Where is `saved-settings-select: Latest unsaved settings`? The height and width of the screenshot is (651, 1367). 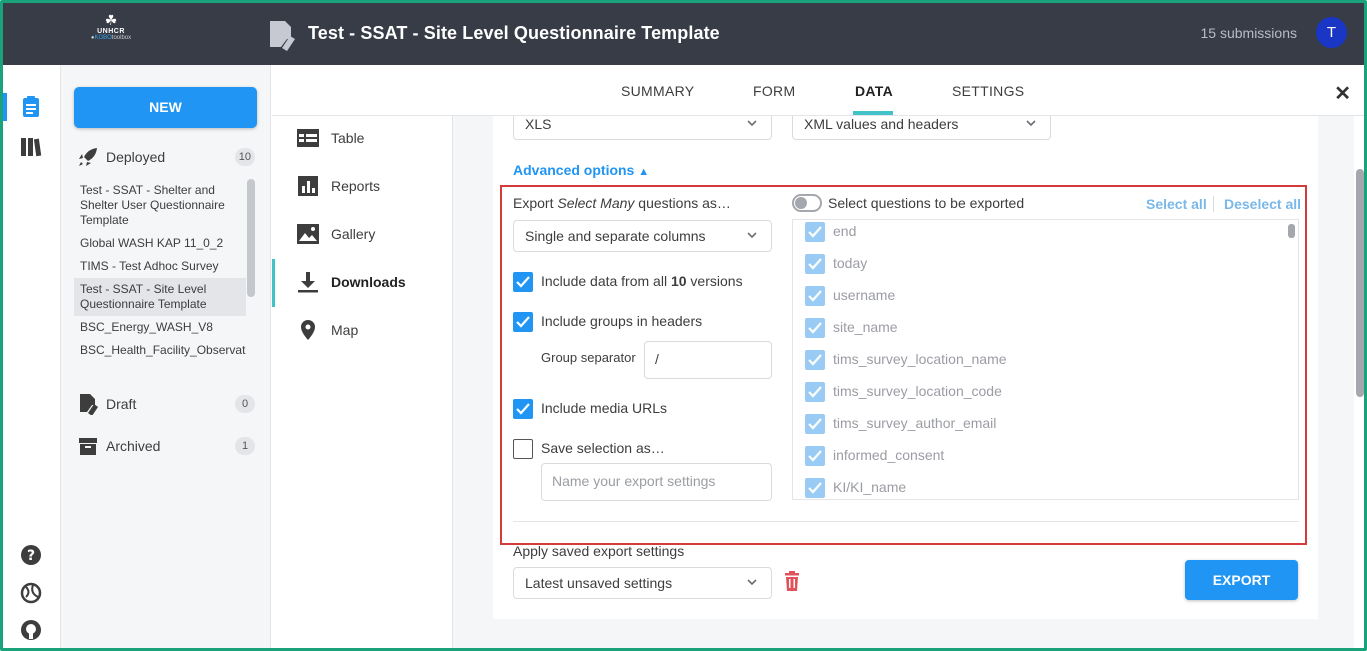 saved-settings-select: Latest unsaved settings is located at coordinates (642, 583).